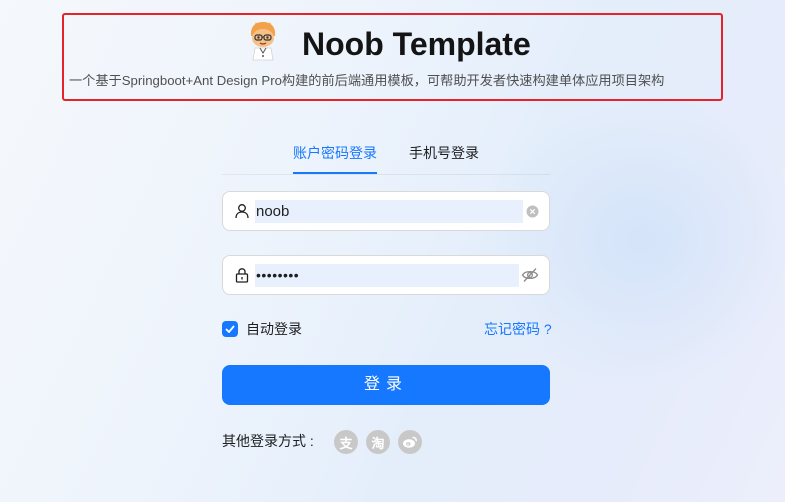 This screenshot has height=502, width=785. Describe the element at coordinates (242, 211) in the screenshot. I see `user-icon` at that location.